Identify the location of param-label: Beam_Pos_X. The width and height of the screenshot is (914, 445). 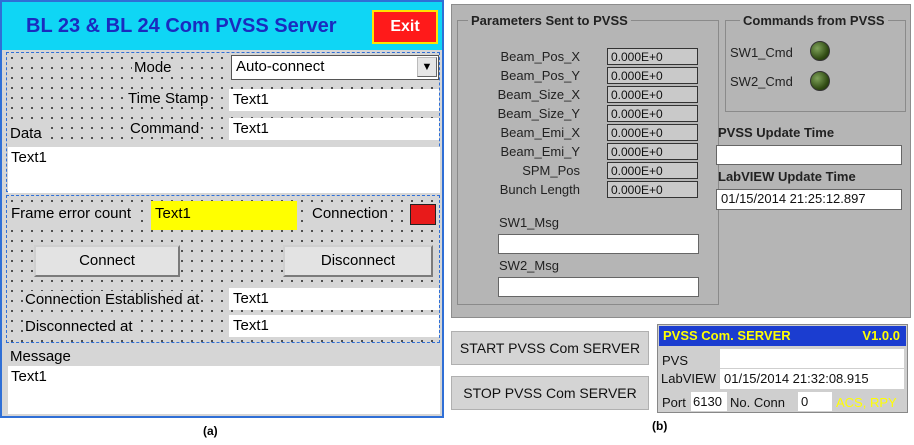
(540, 56).